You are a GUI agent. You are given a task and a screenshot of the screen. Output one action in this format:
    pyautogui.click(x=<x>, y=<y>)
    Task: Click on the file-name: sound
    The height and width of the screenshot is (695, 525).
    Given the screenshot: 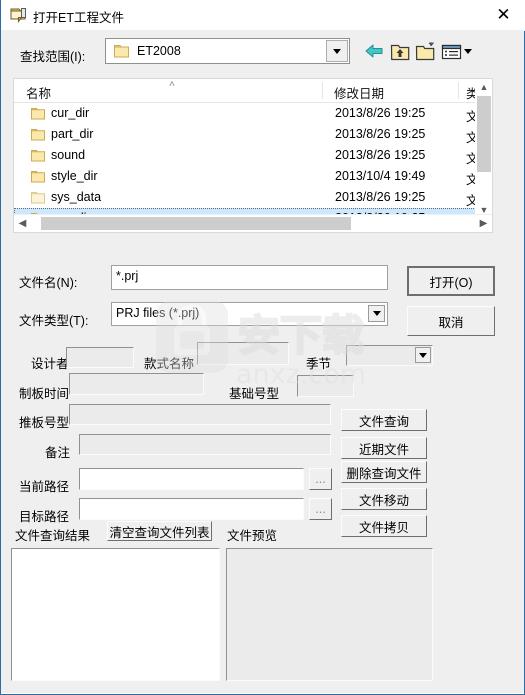 What is the action you would take?
    pyautogui.click(x=68, y=155)
    